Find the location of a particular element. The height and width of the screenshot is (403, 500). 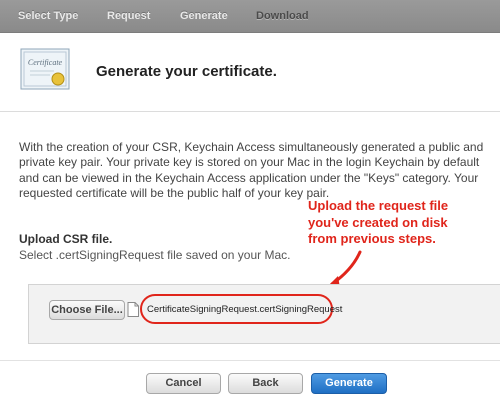

step-request: Request is located at coordinates (129, 16).